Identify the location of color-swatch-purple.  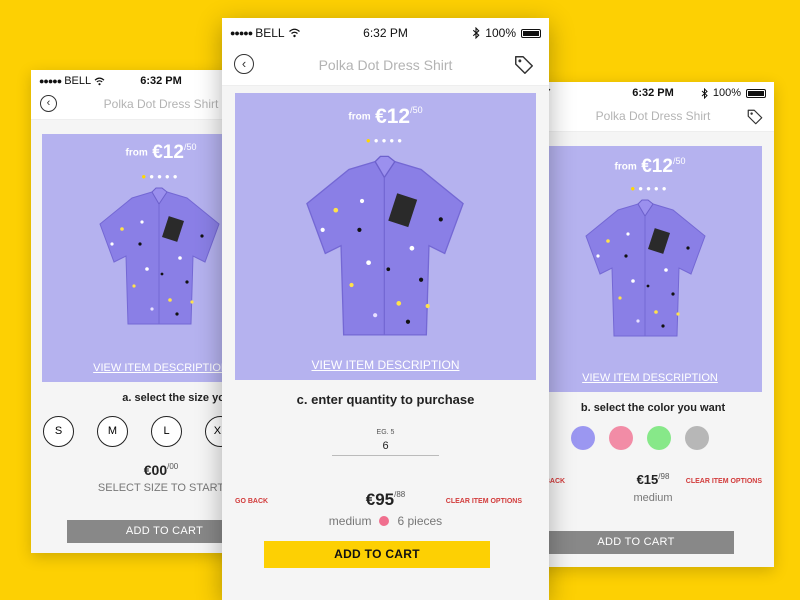
(583, 438).